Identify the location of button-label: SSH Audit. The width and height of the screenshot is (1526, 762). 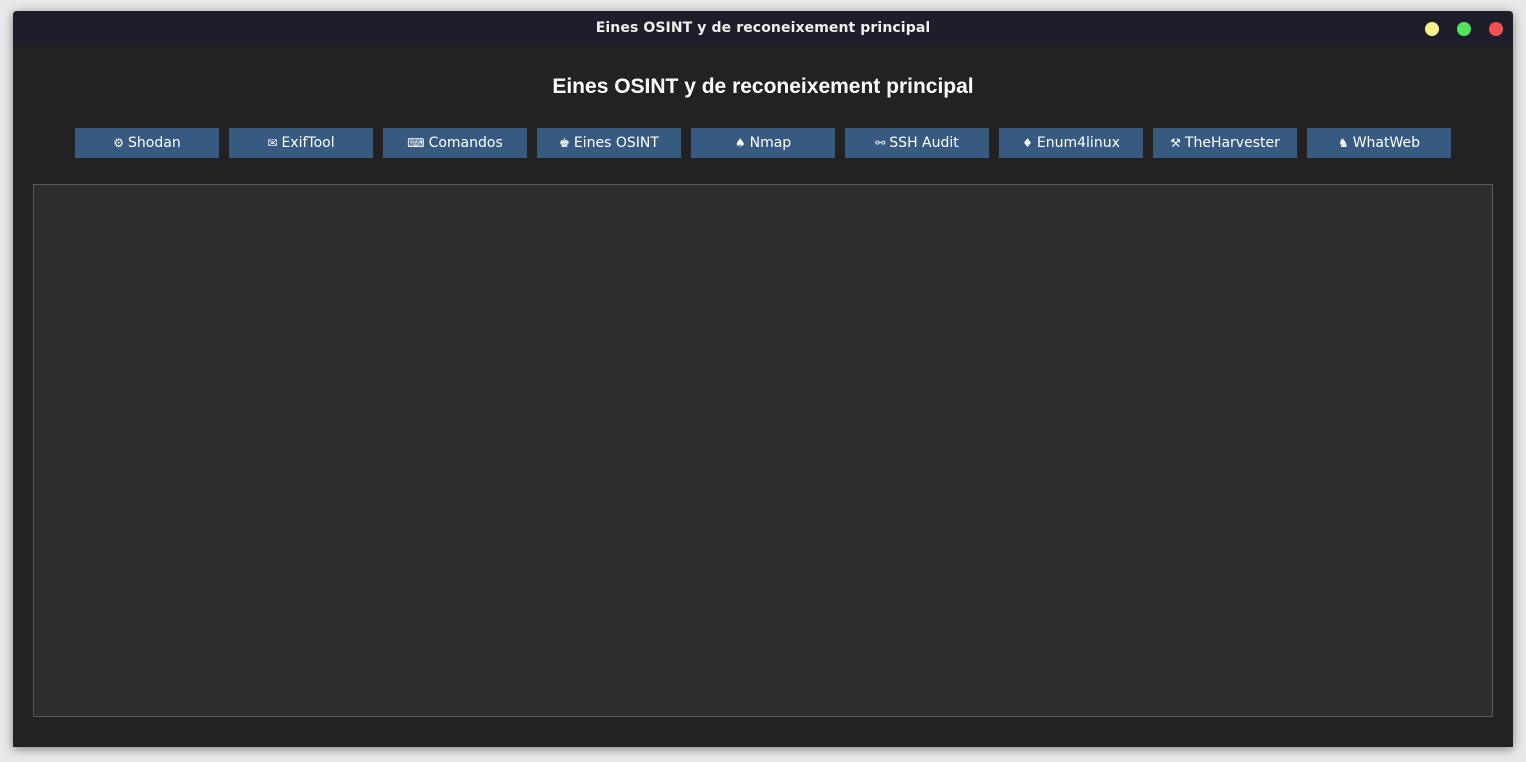
(924, 143).